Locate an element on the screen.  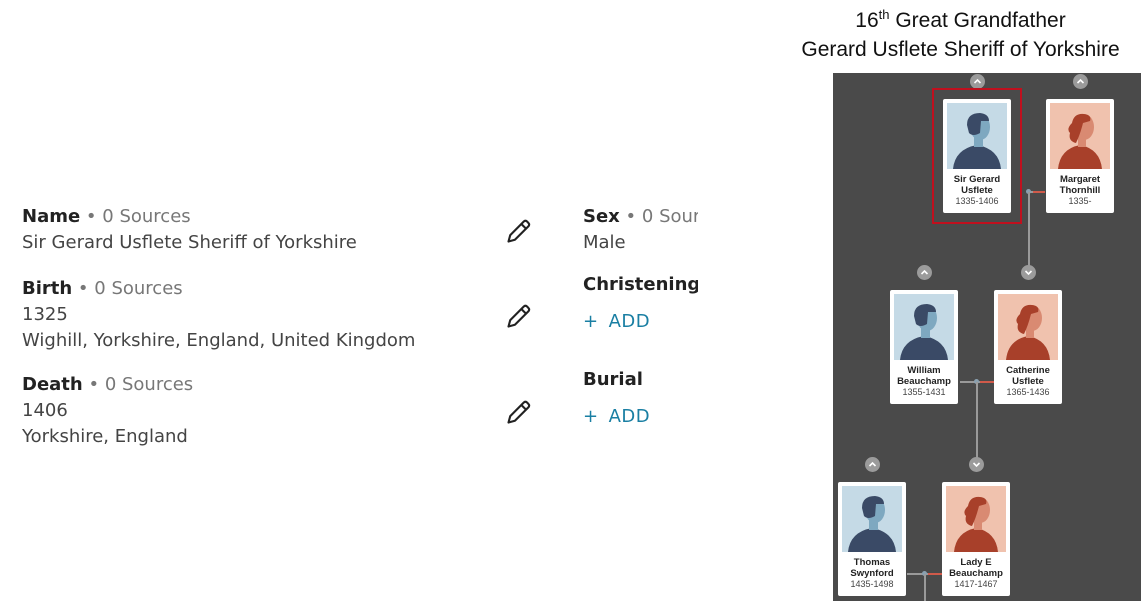
person-dates: 1335-1406 is located at coordinates (977, 201).